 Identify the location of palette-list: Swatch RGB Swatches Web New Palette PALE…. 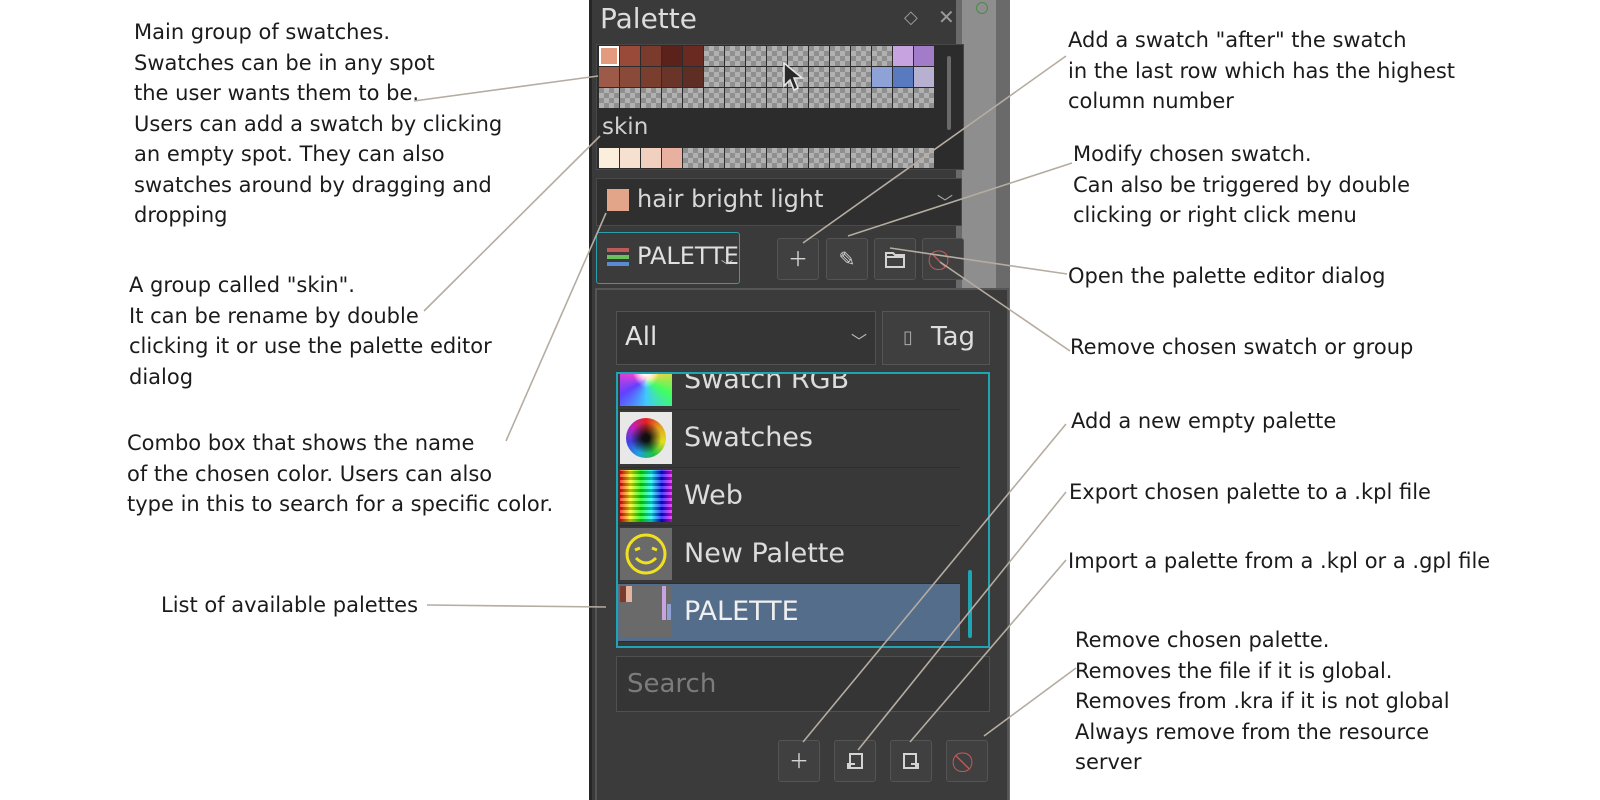
(803, 510).